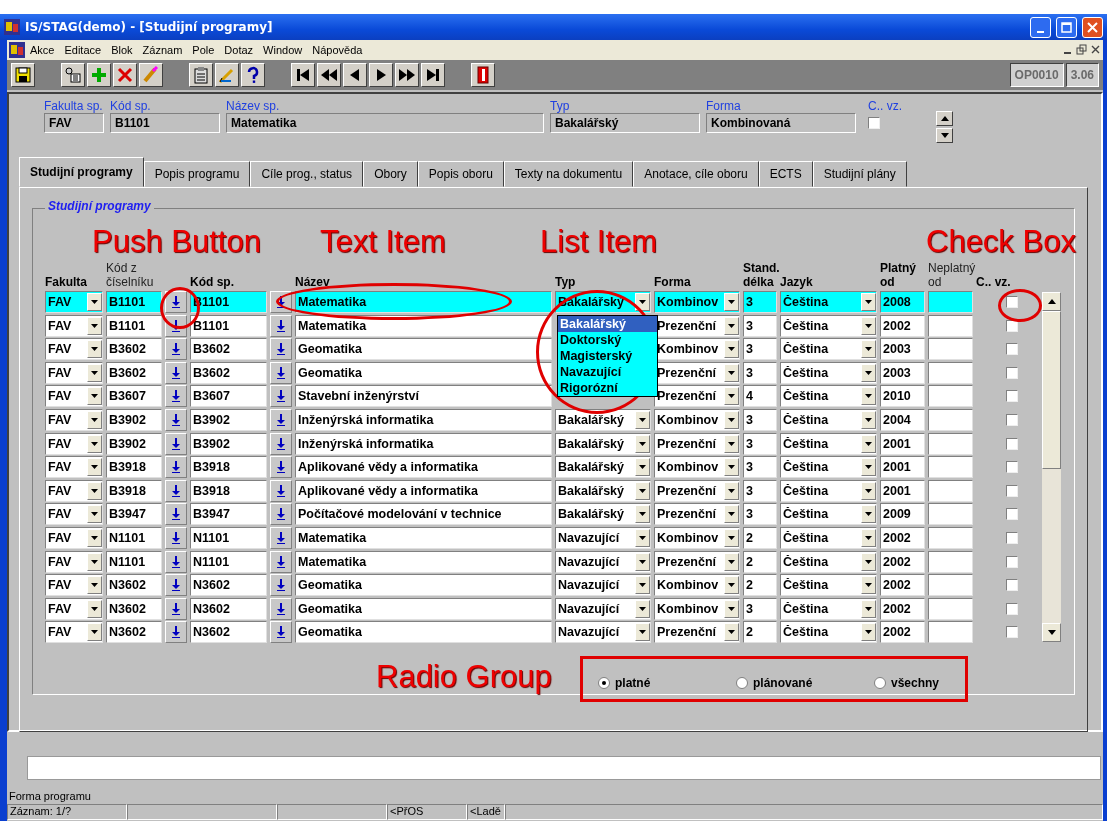 Image resolution: width=1107 pixels, height=821 pixels. I want to click on maximize-button, so click(1066, 27).